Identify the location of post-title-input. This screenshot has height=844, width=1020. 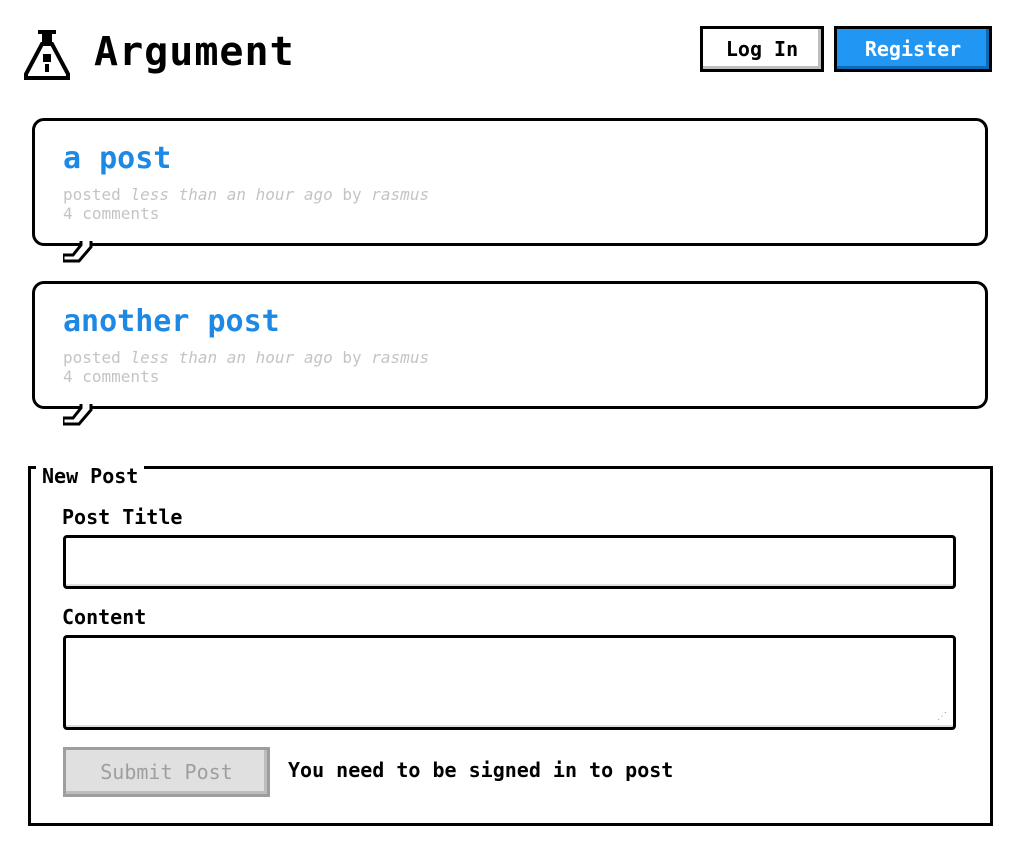
(509, 562).